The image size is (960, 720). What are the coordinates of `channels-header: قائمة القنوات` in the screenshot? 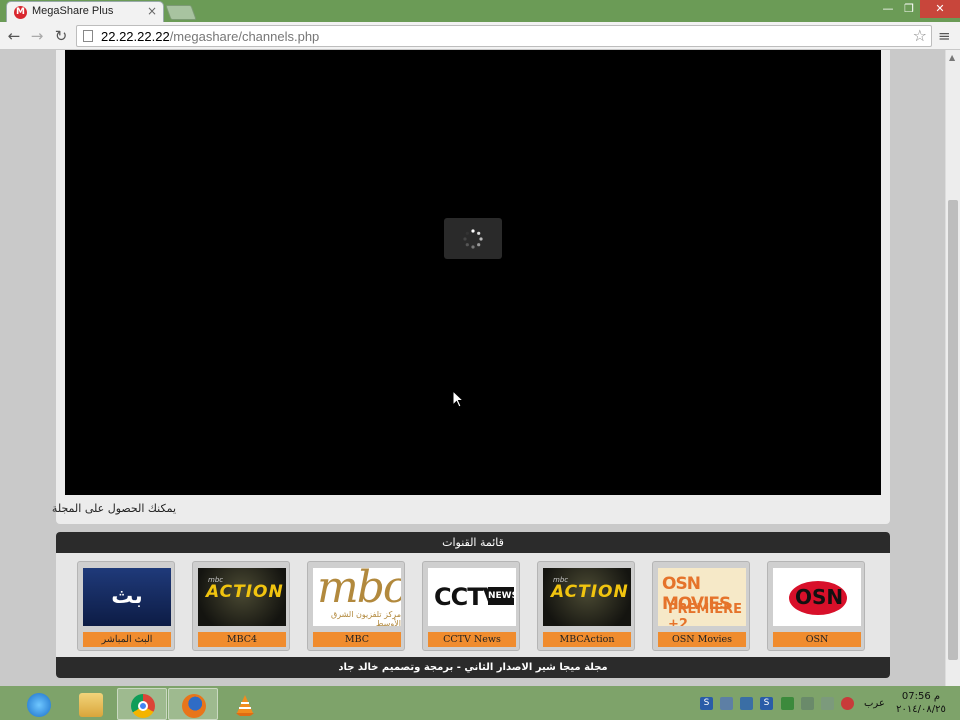 It's located at (473, 542).